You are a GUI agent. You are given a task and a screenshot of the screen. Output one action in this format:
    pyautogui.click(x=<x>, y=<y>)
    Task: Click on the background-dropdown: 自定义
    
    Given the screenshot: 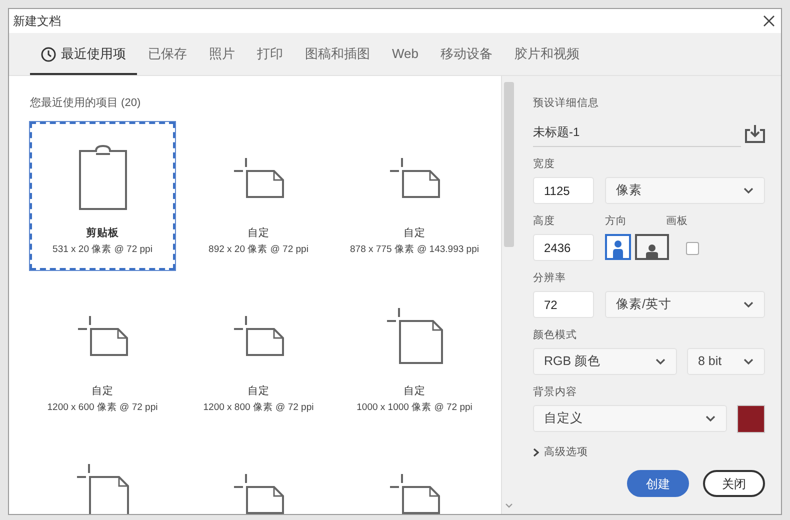 What is the action you would take?
    pyautogui.click(x=630, y=418)
    